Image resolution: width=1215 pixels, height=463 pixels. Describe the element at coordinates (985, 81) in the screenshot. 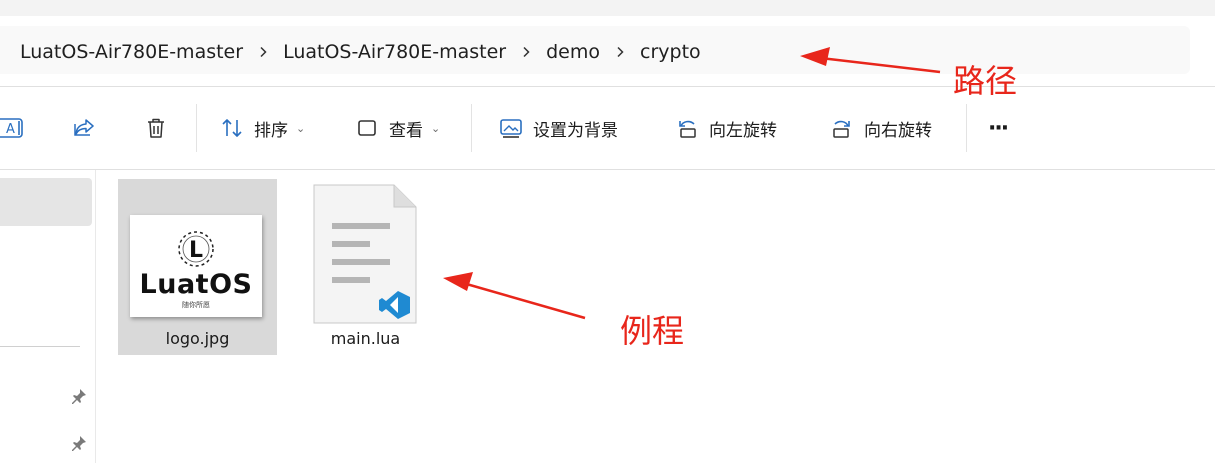

I see `annotation-path-label: 路径` at that location.